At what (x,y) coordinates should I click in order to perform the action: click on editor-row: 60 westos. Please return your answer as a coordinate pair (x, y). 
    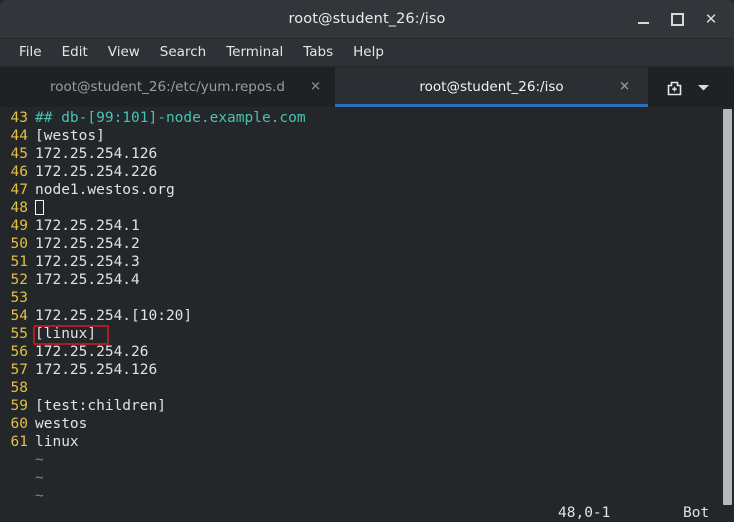
    Looking at the image, I should click on (367, 424).